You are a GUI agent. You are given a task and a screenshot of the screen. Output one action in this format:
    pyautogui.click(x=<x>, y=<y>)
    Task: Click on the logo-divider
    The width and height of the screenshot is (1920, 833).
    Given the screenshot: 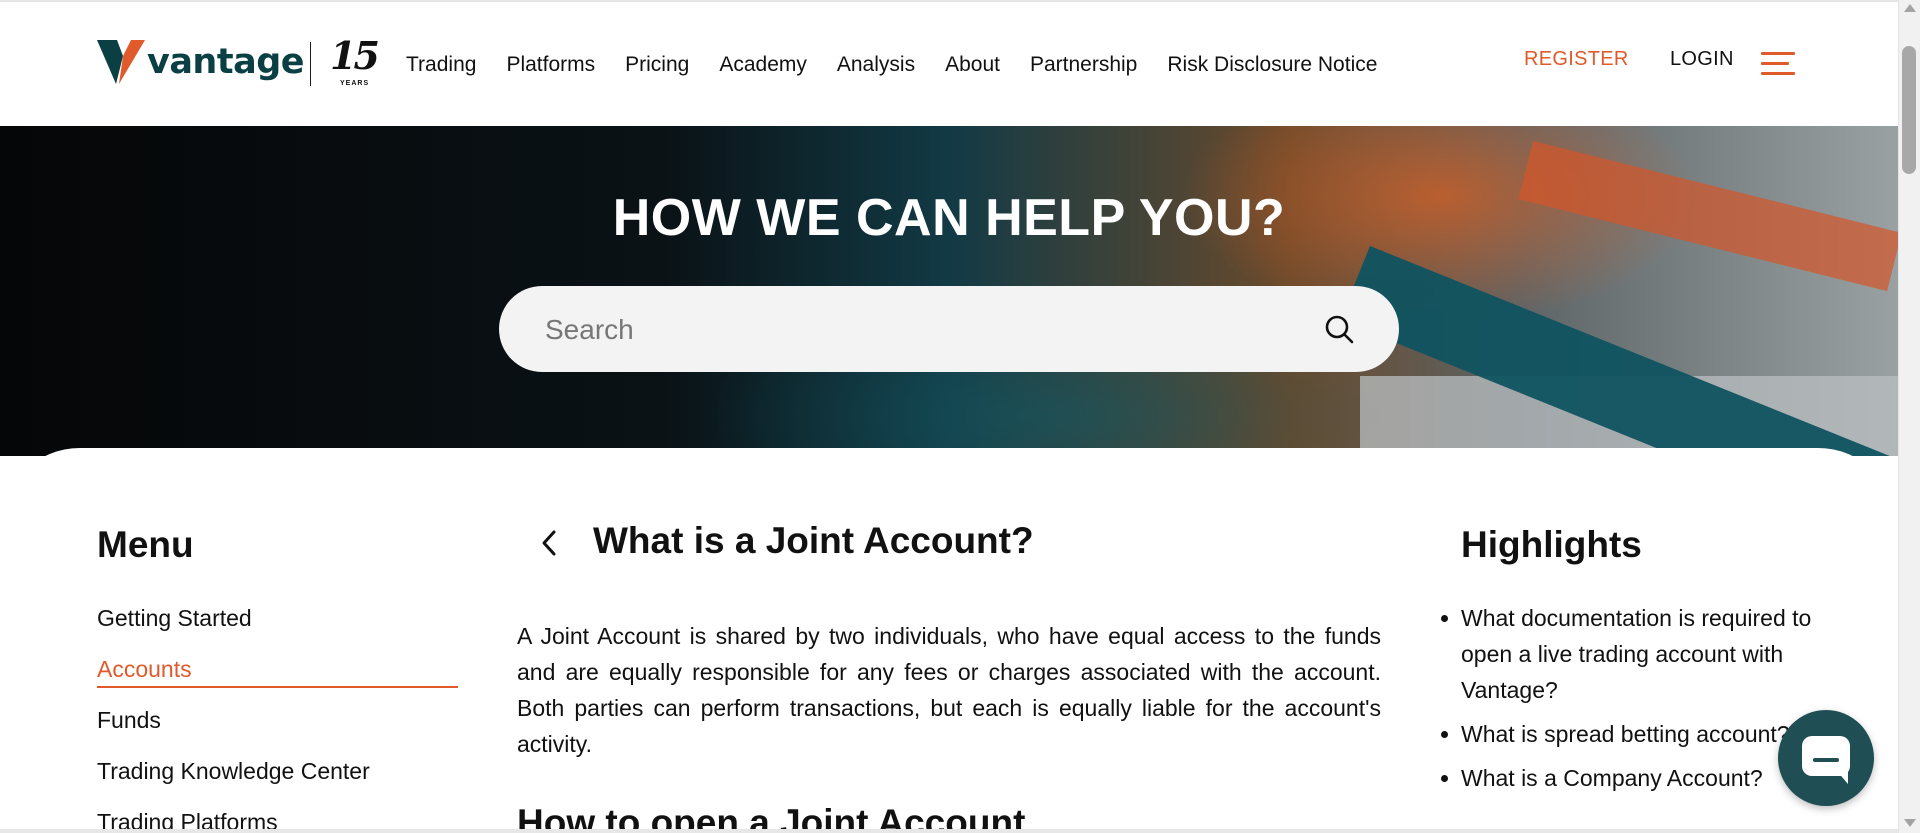 What is the action you would take?
    pyautogui.click(x=310, y=64)
    